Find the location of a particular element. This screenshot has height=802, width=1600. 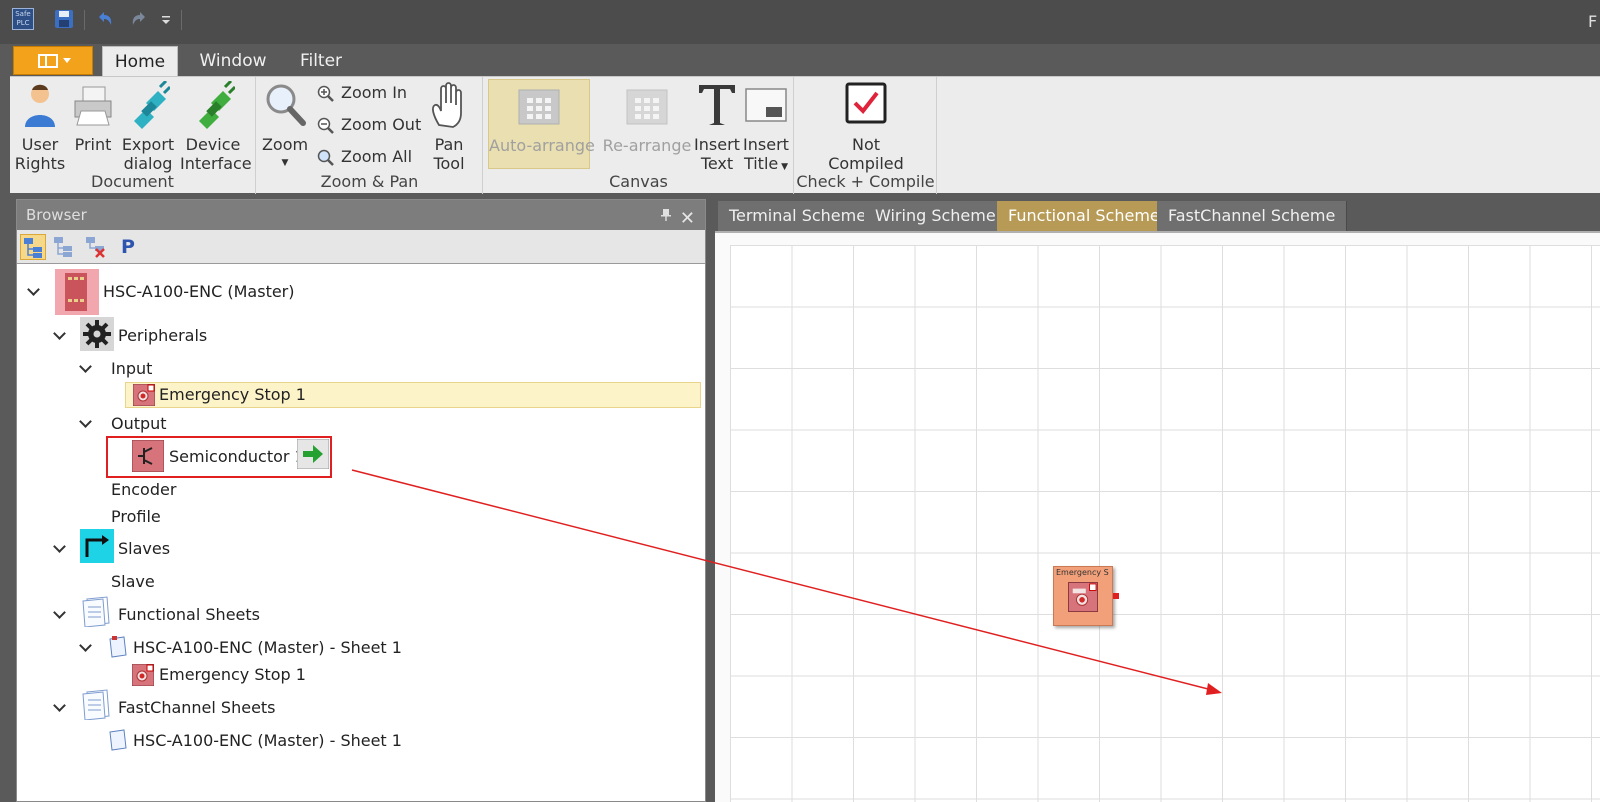

device-interface-label: Device is located at coordinates (213, 144).